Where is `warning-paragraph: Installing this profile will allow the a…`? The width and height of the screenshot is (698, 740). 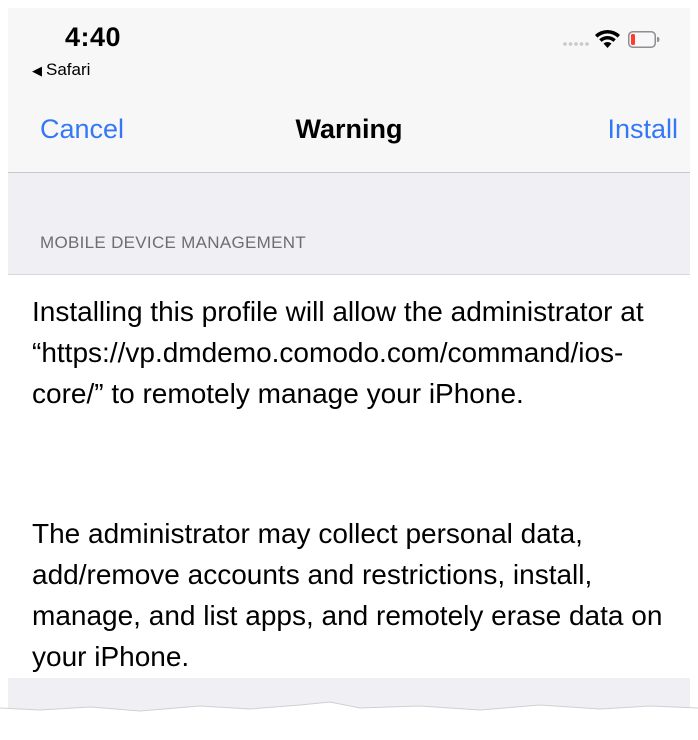 warning-paragraph: Installing this profile will allow the a… is located at coordinates (338, 352).